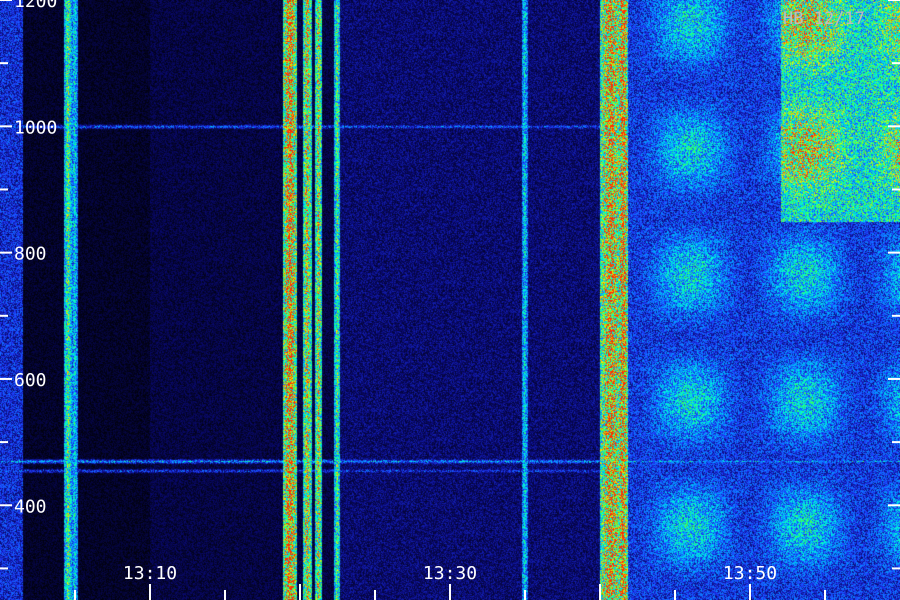 The height and width of the screenshot is (600, 900). Describe the element at coordinates (35, 6) in the screenshot. I see `y-tick-label: 1200` at that location.